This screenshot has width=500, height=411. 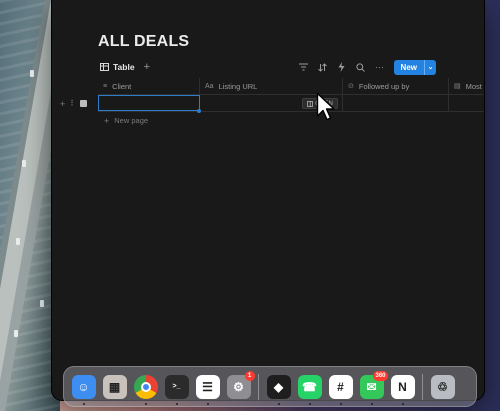 What do you see at coordinates (122, 86) in the screenshot?
I see `column-label: Client` at bounding box center [122, 86].